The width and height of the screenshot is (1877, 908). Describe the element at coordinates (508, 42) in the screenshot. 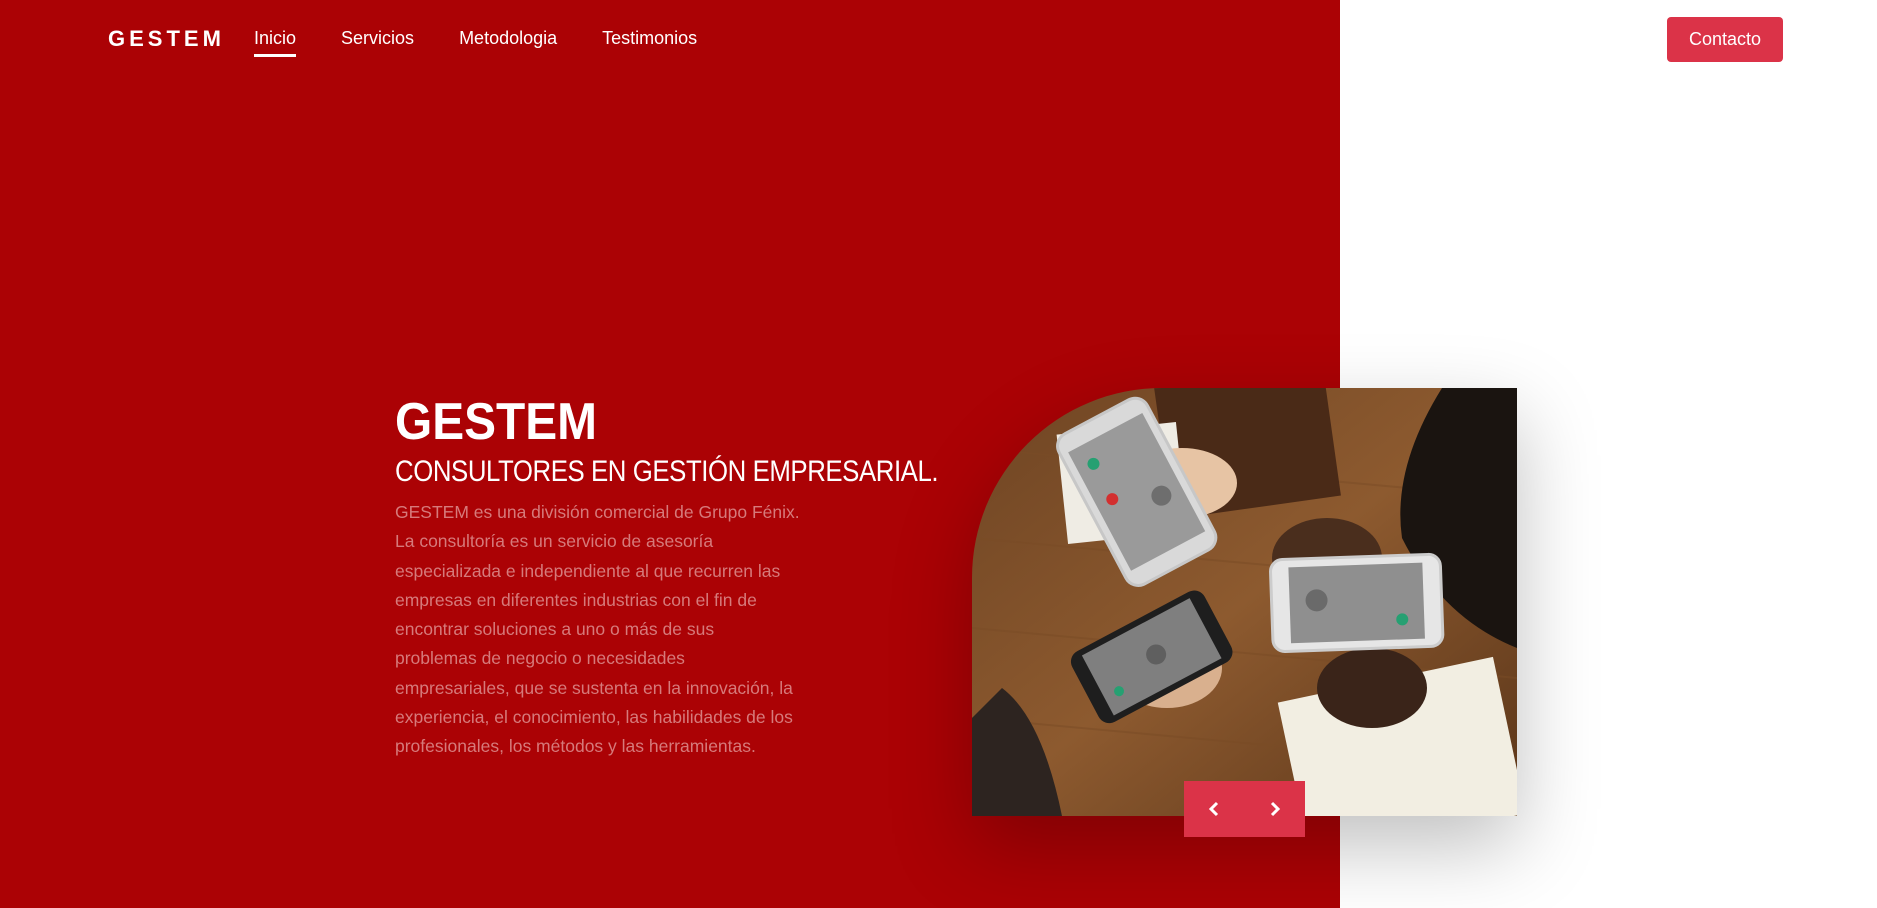

I see `nav-link-metodologia: Metodologia` at that location.